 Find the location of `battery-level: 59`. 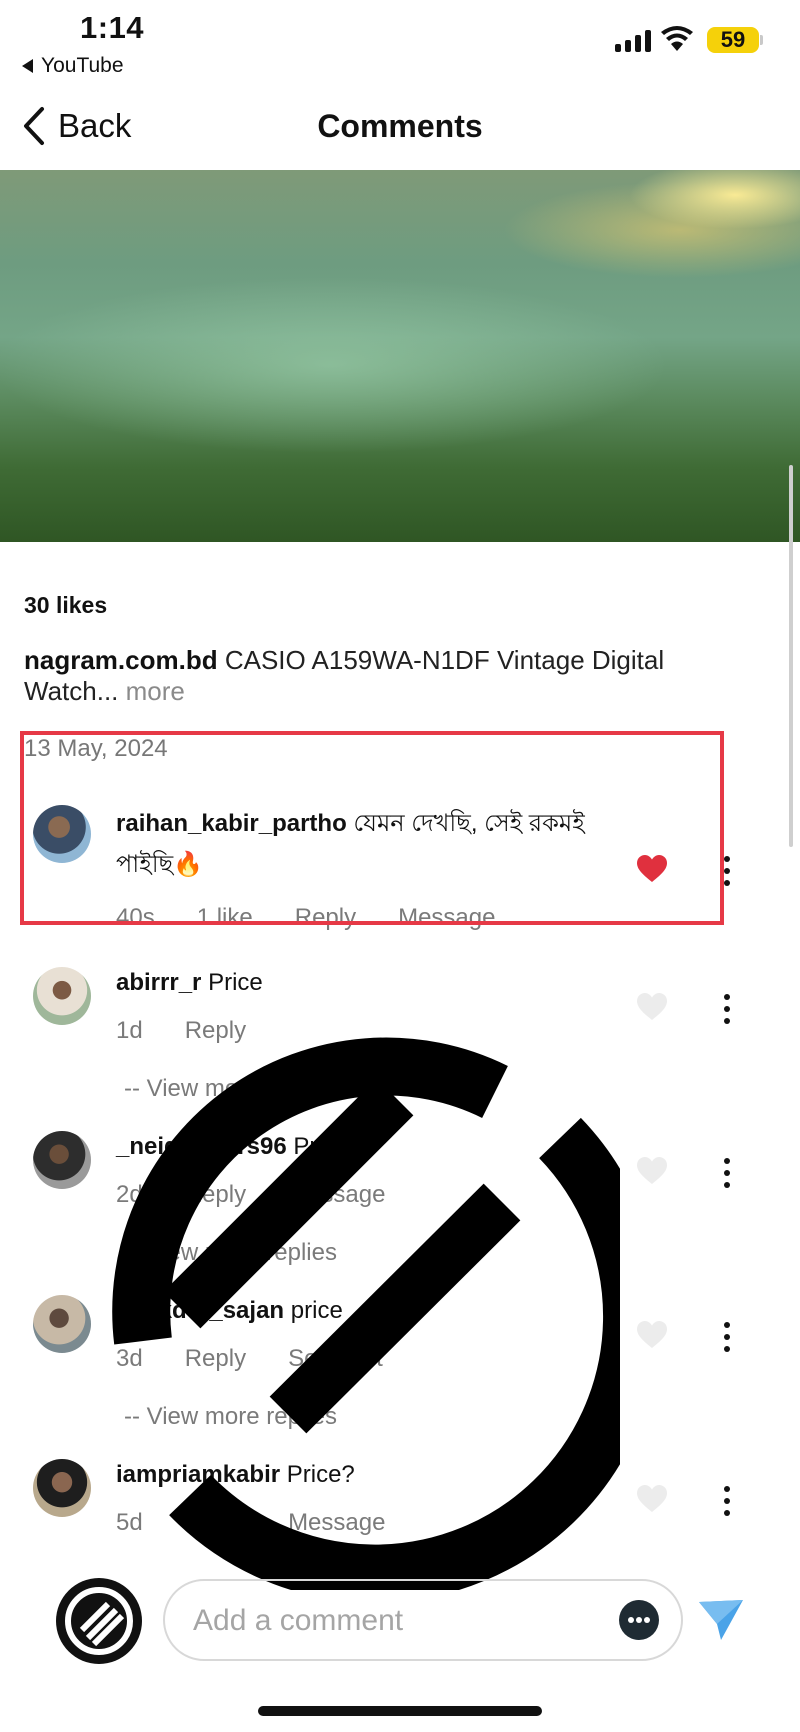

battery-level: 59 is located at coordinates (733, 40).